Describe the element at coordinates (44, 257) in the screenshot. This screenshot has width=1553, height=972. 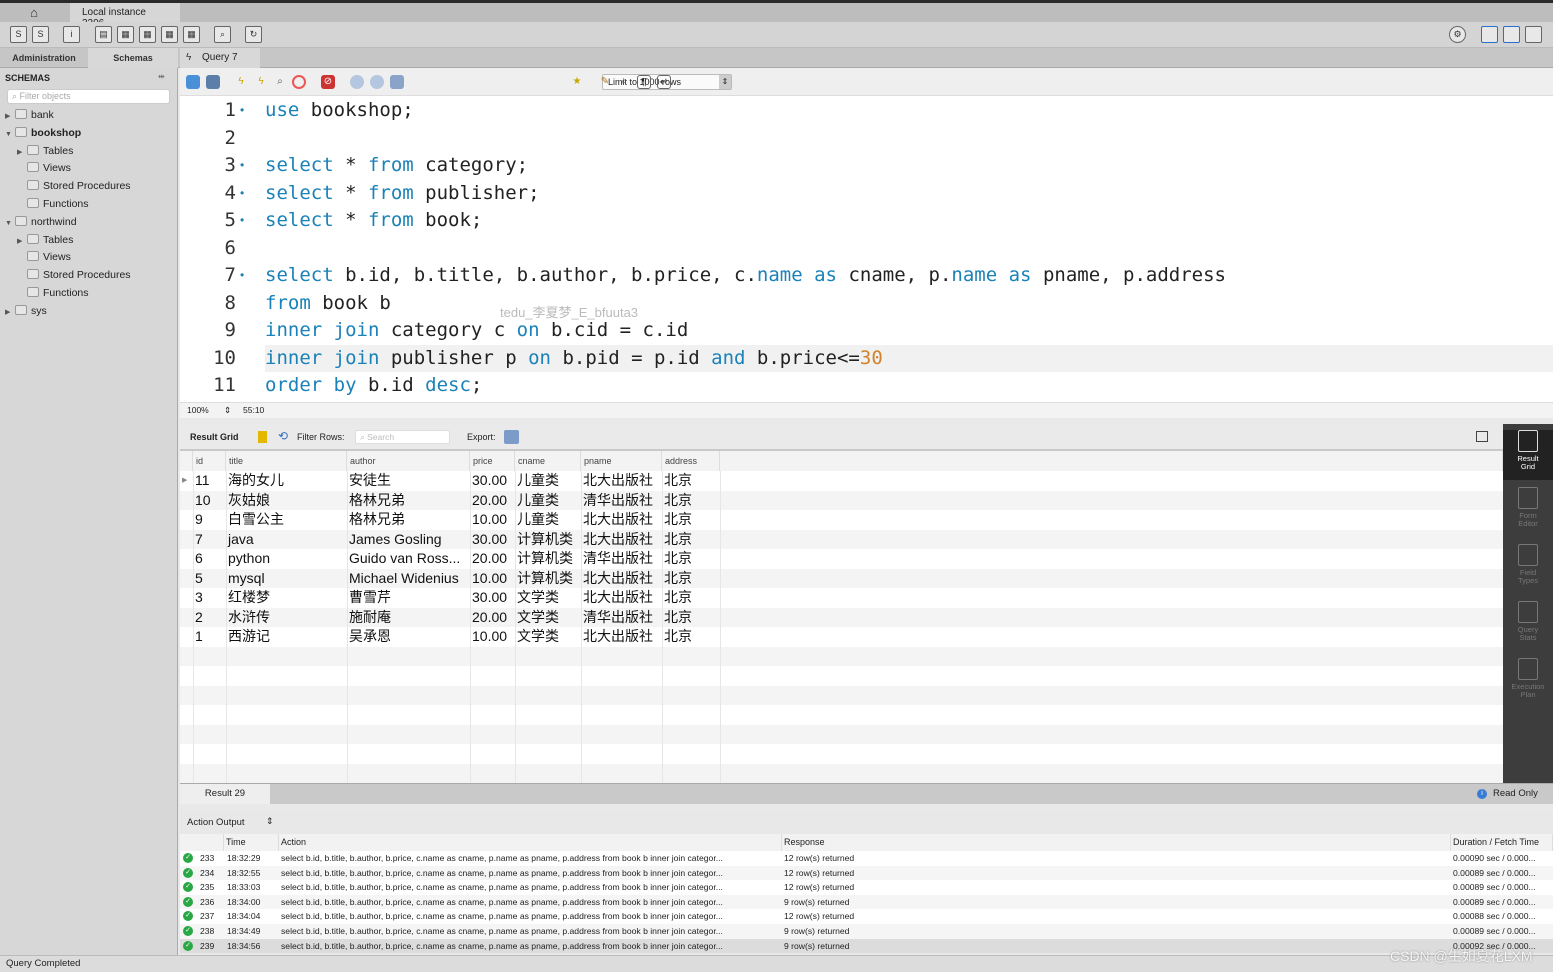
I see `tree-item-views: Views` at that location.